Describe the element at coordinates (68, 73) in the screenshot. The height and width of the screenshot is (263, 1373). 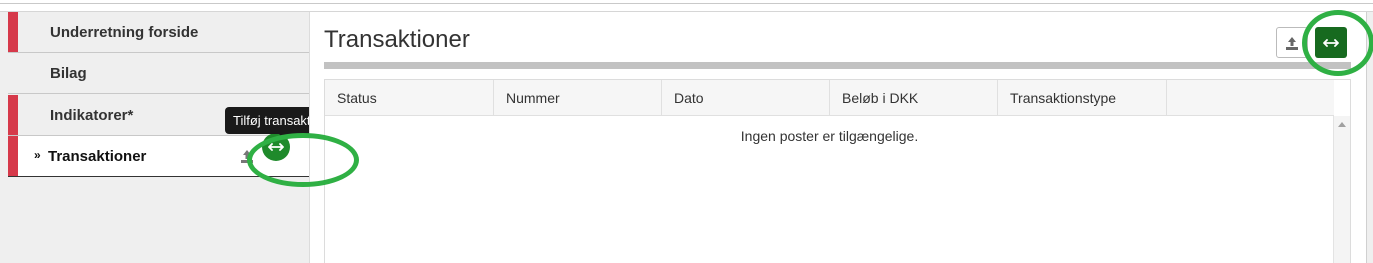
I see `sidebar-item-label: Bilag` at that location.